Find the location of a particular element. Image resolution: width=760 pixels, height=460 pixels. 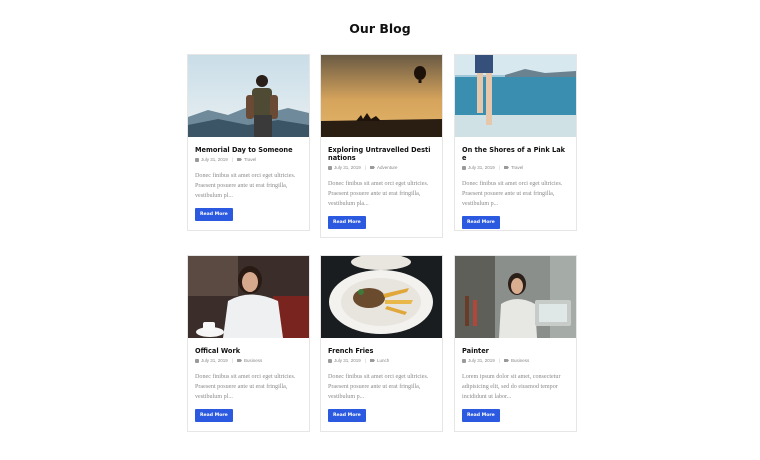

post-image-beach is located at coordinates (515, 96).